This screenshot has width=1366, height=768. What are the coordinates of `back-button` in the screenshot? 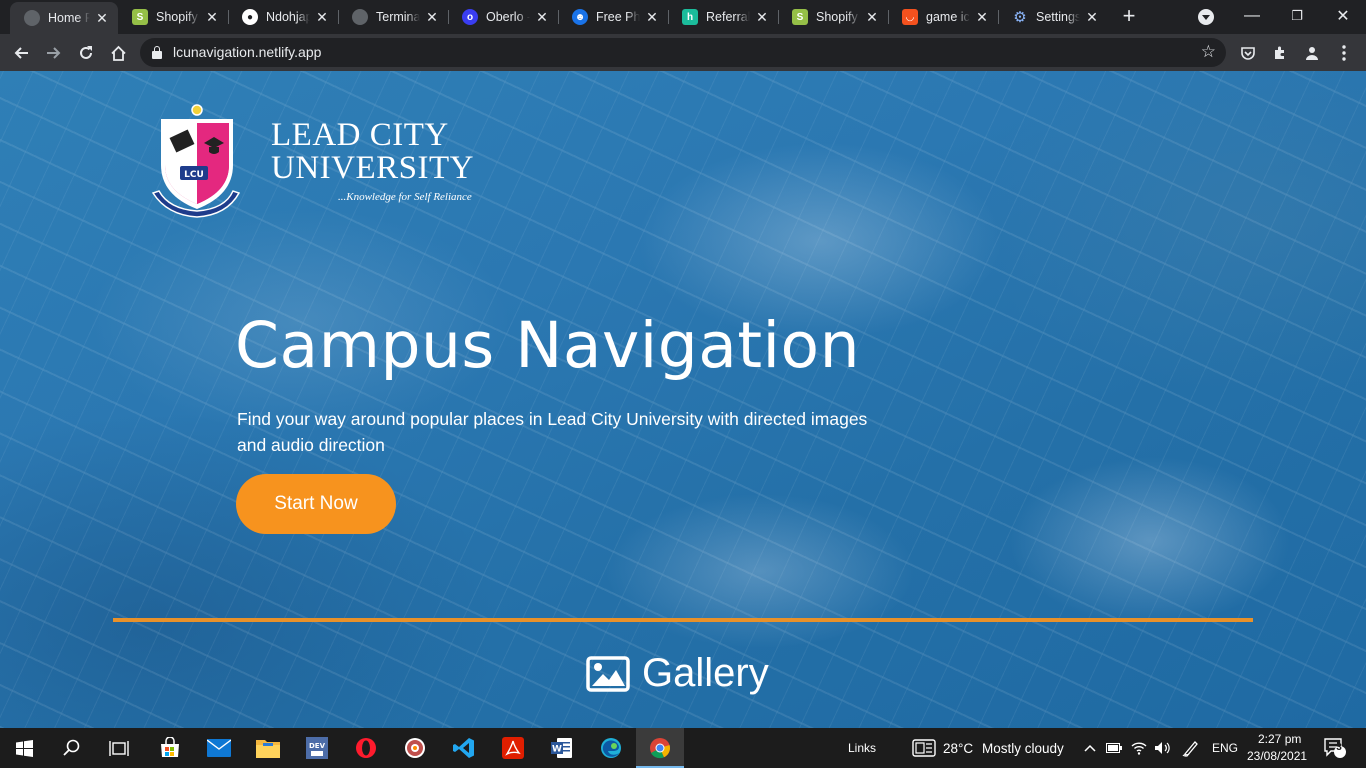 It's located at (21, 53).